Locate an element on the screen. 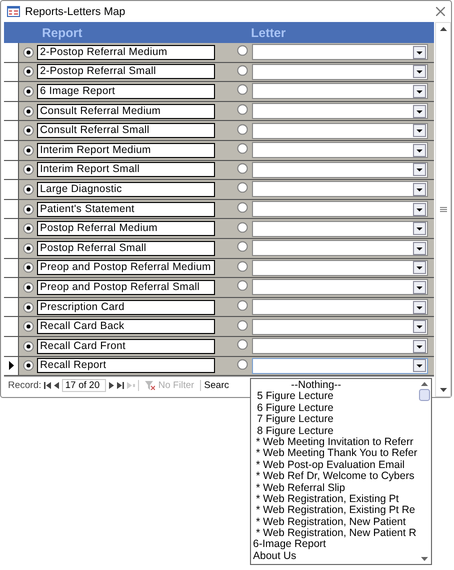  dropdown-item: * Web Registration, Existing Pt is located at coordinates (334, 500).